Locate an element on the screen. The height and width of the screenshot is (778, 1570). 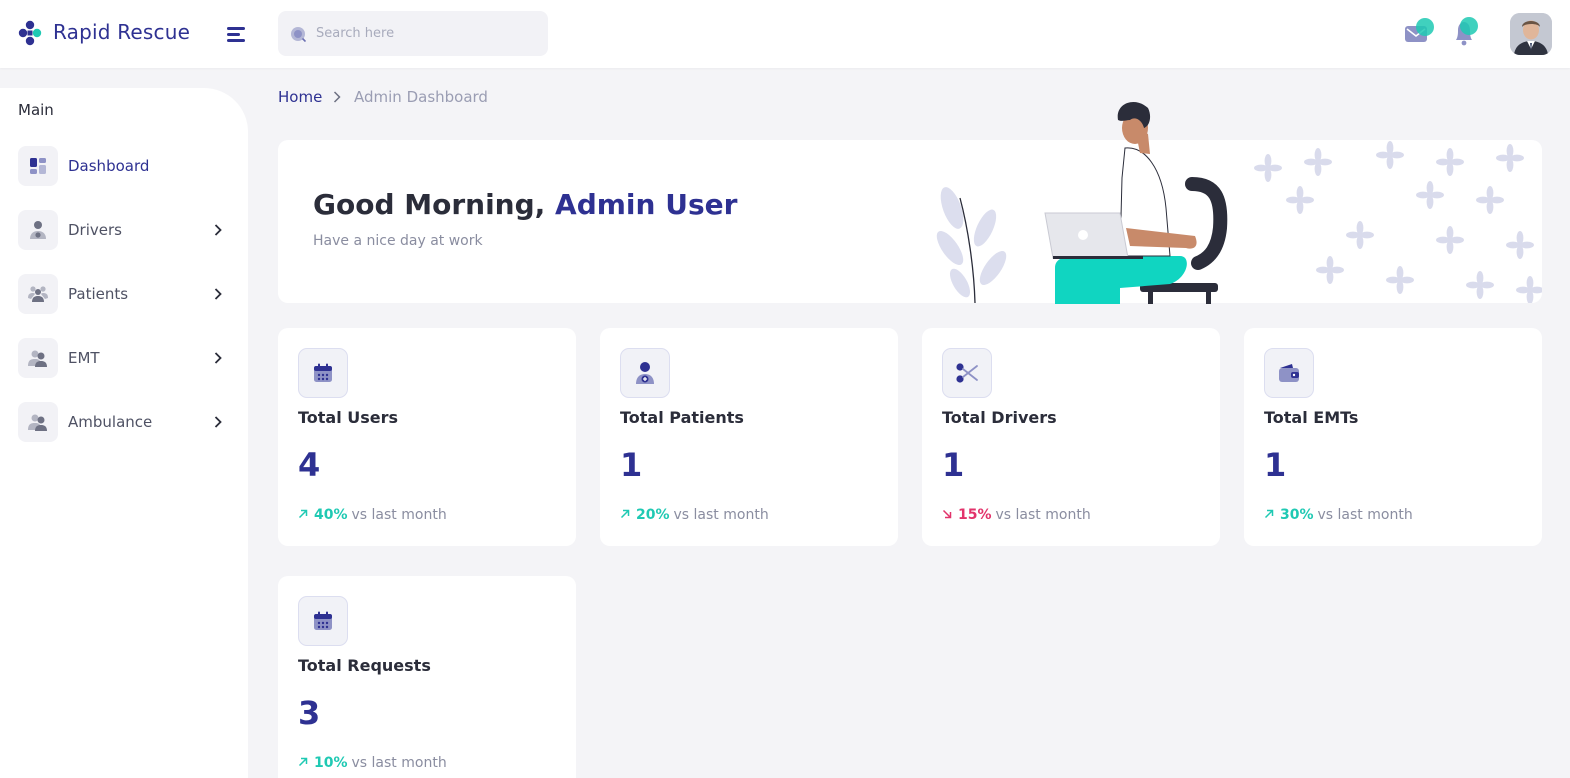
stat-trend: 15% vs last month is located at coordinates (1016, 515).